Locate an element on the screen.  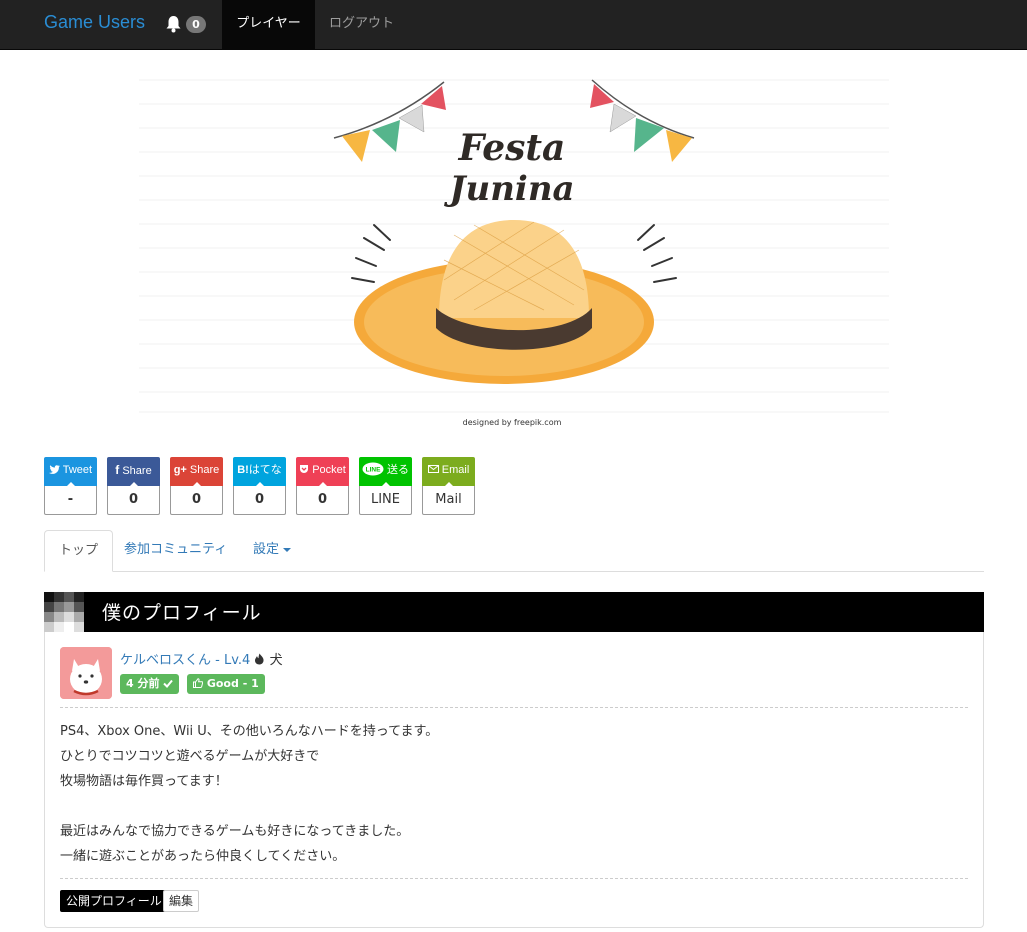
tab-settings: 設定 is located at coordinates (272, 551).